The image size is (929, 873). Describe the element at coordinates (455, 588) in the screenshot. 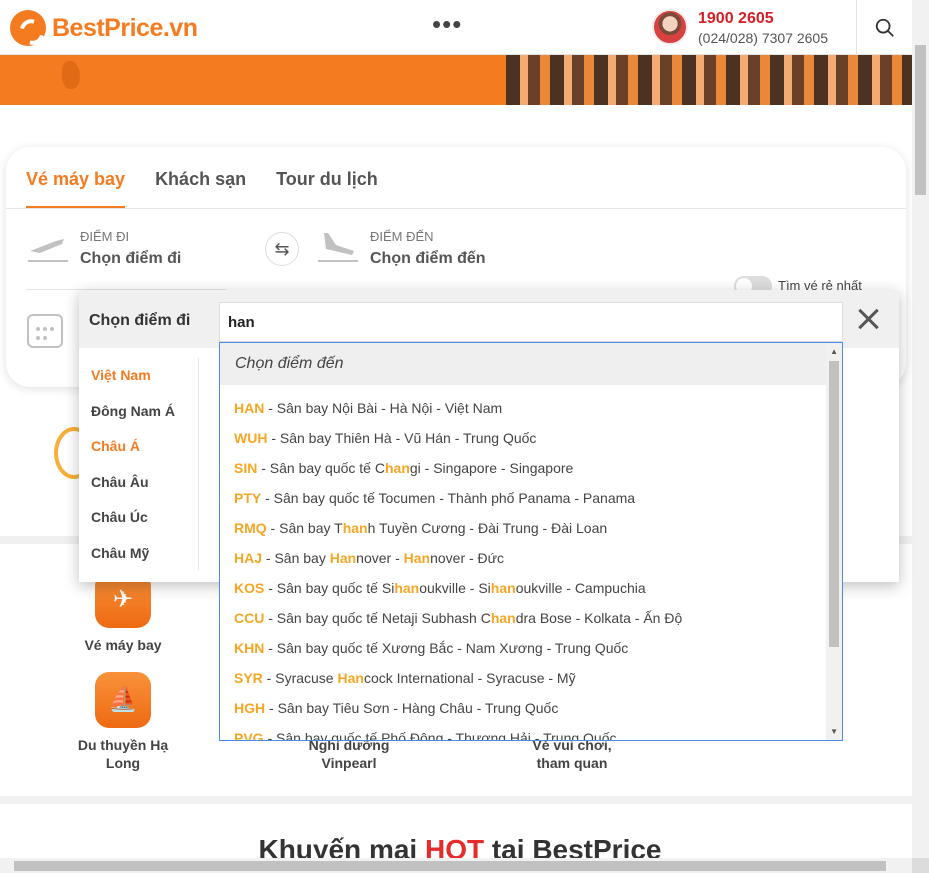

I see `airport-name: oukville - Si` at that location.